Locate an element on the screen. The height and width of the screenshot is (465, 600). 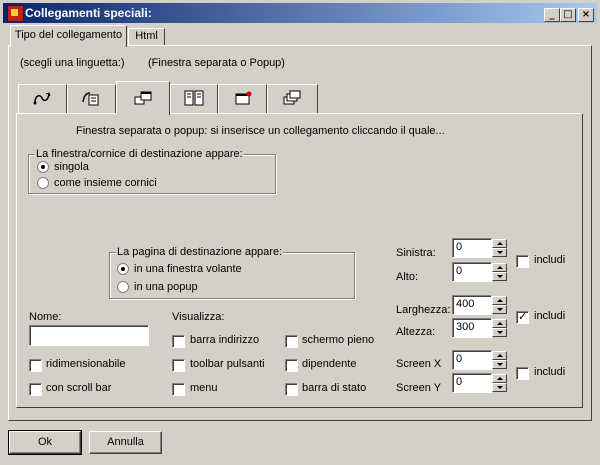
screen-y-spin-up is located at coordinates (499, 378).